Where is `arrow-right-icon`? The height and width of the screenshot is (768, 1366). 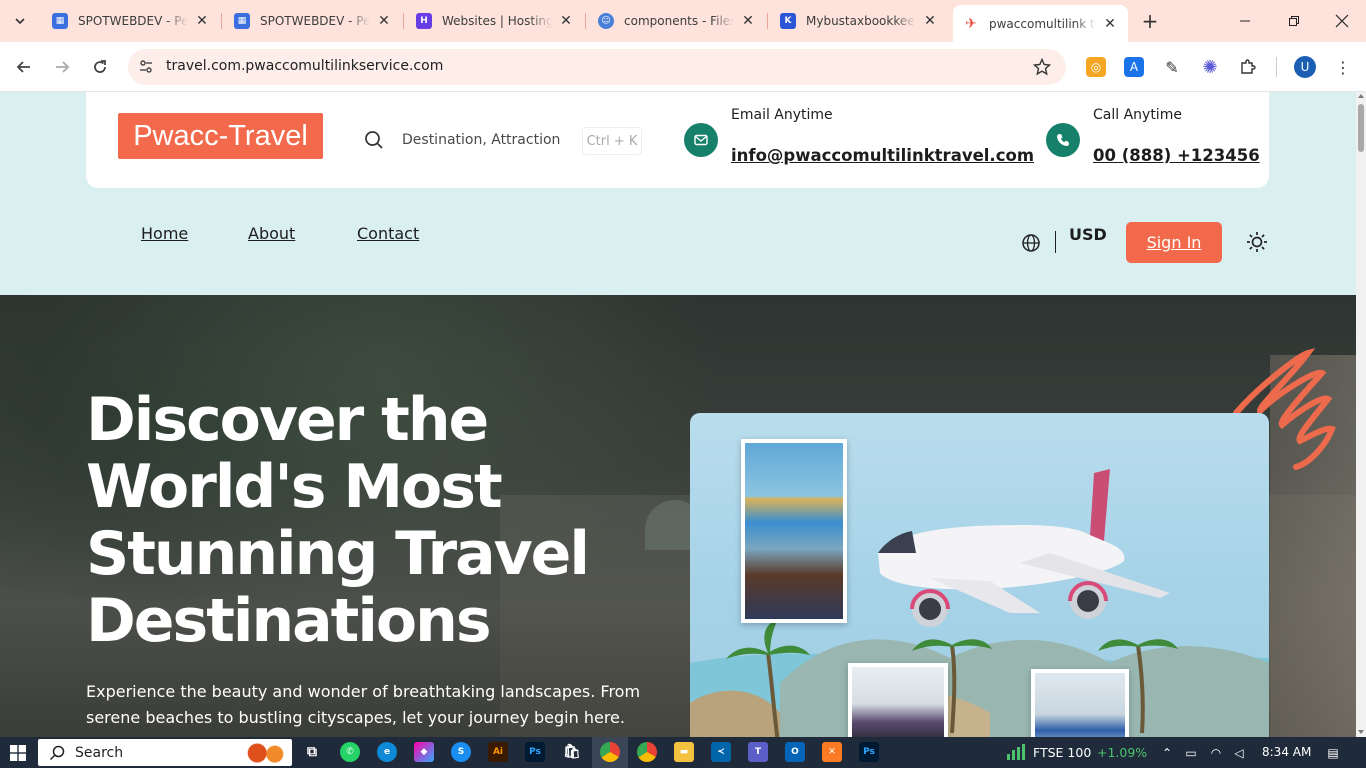
arrow-right-icon is located at coordinates (63, 67).